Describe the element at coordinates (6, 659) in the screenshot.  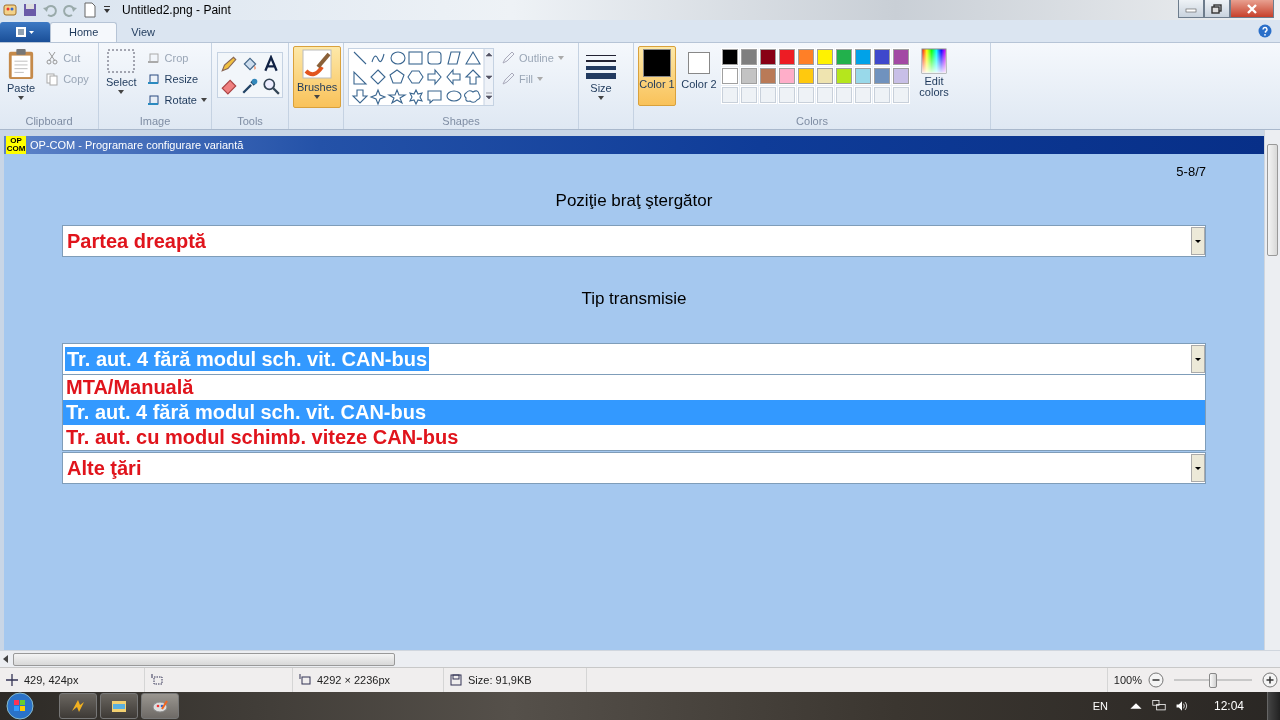
I see `scroll-left-icon` at that location.